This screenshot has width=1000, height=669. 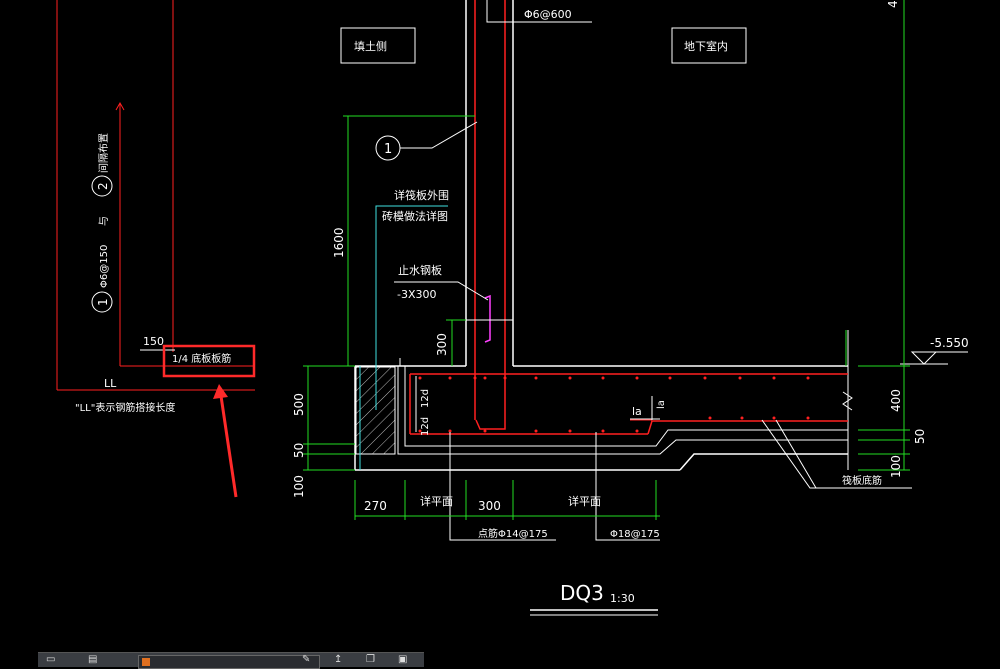 What do you see at coordinates (339, 242) in the screenshot?
I see `dim-1600: 1600` at bounding box center [339, 242].